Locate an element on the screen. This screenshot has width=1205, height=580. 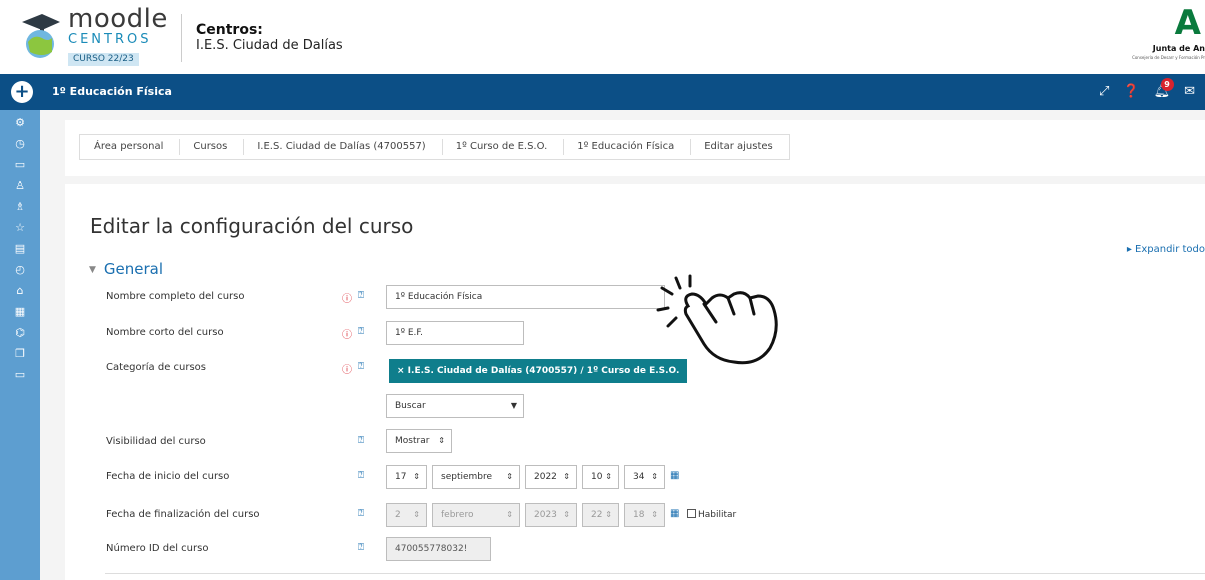
end-month-select: febrero ⇕ is located at coordinates (476, 515).